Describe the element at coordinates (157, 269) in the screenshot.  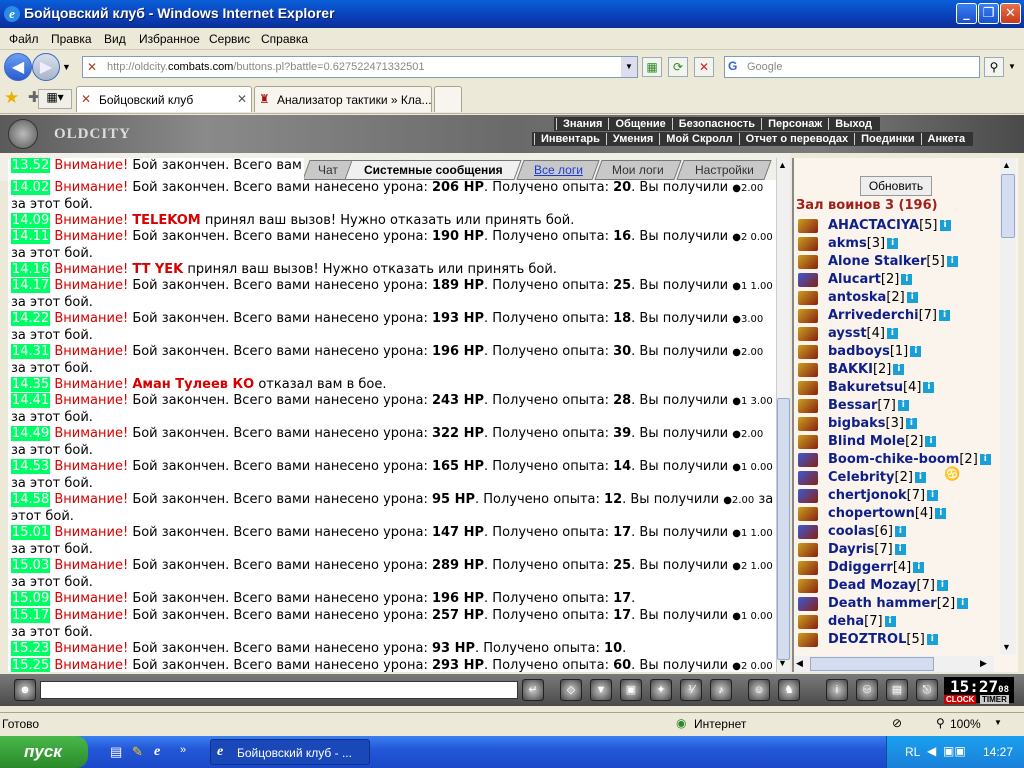
I see `player-nick: TT YEK` at that location.